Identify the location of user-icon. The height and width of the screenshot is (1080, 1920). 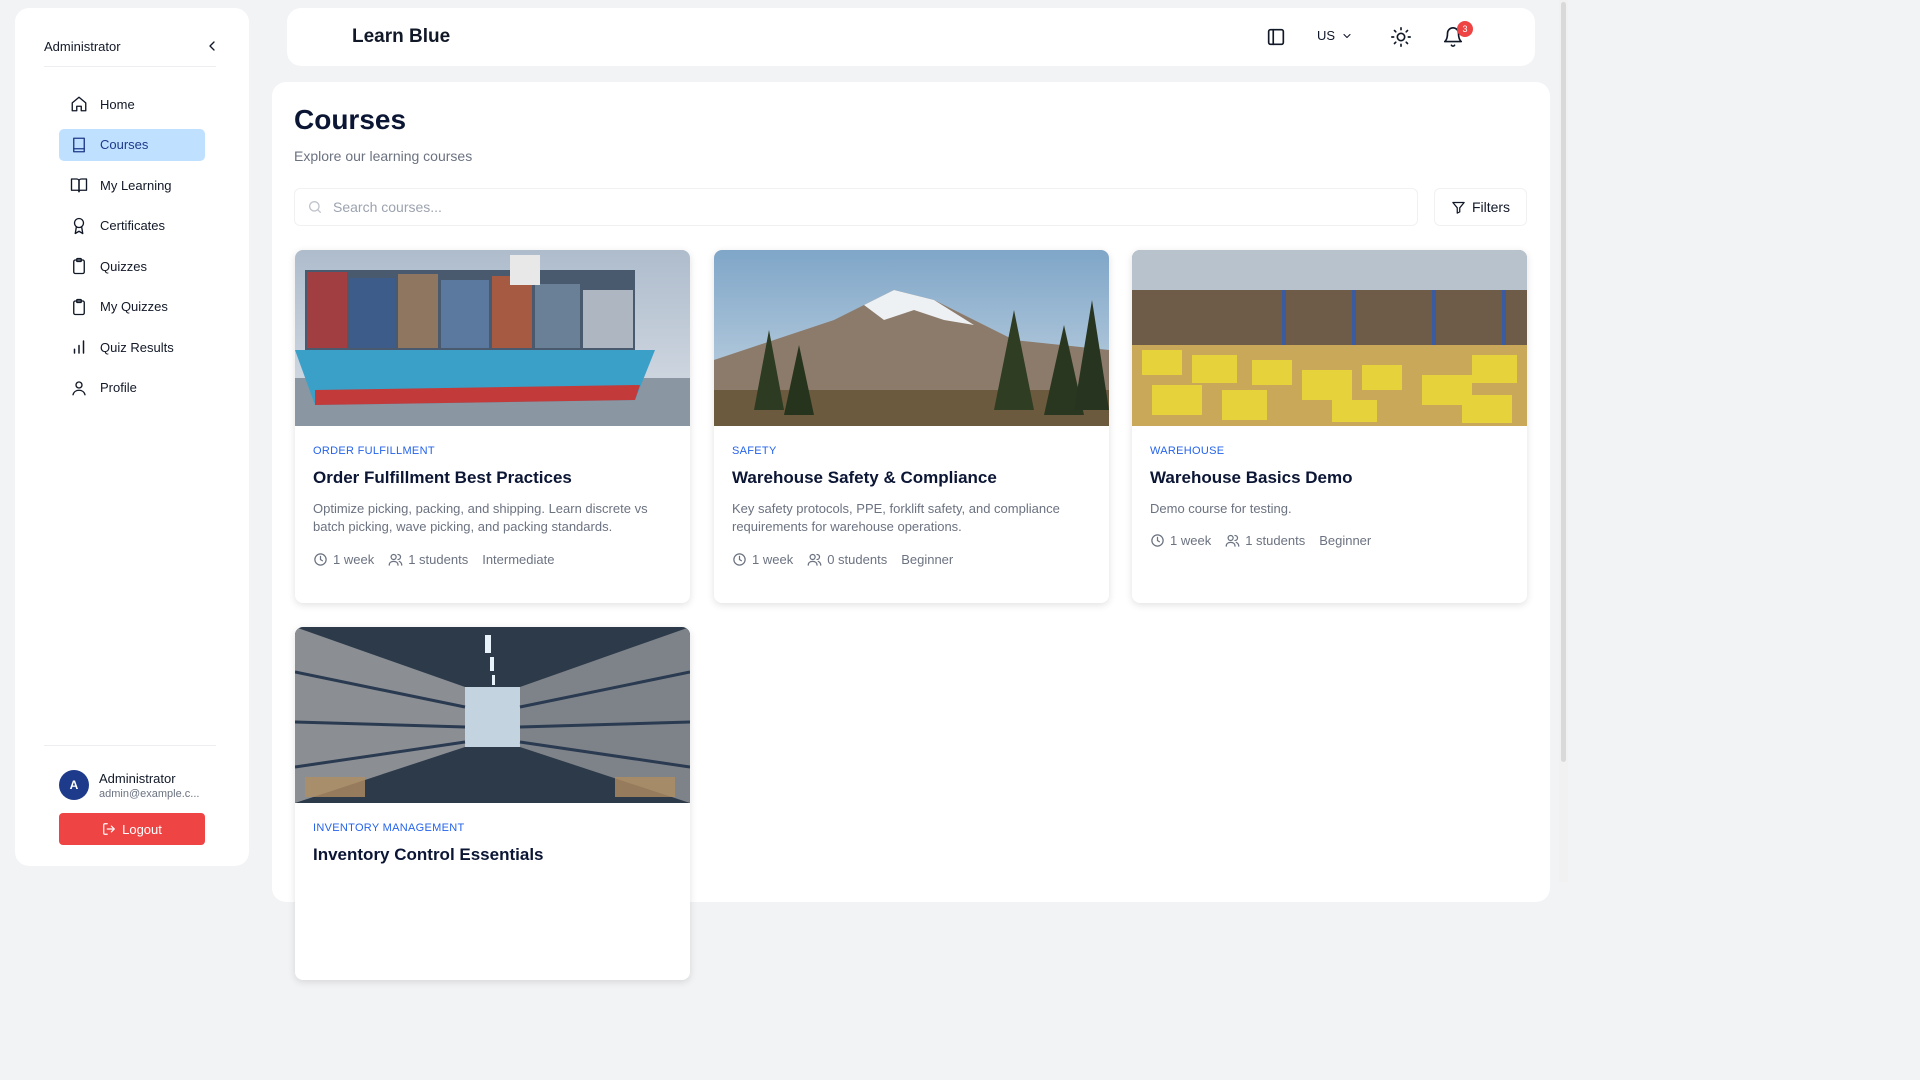
(79, 387).